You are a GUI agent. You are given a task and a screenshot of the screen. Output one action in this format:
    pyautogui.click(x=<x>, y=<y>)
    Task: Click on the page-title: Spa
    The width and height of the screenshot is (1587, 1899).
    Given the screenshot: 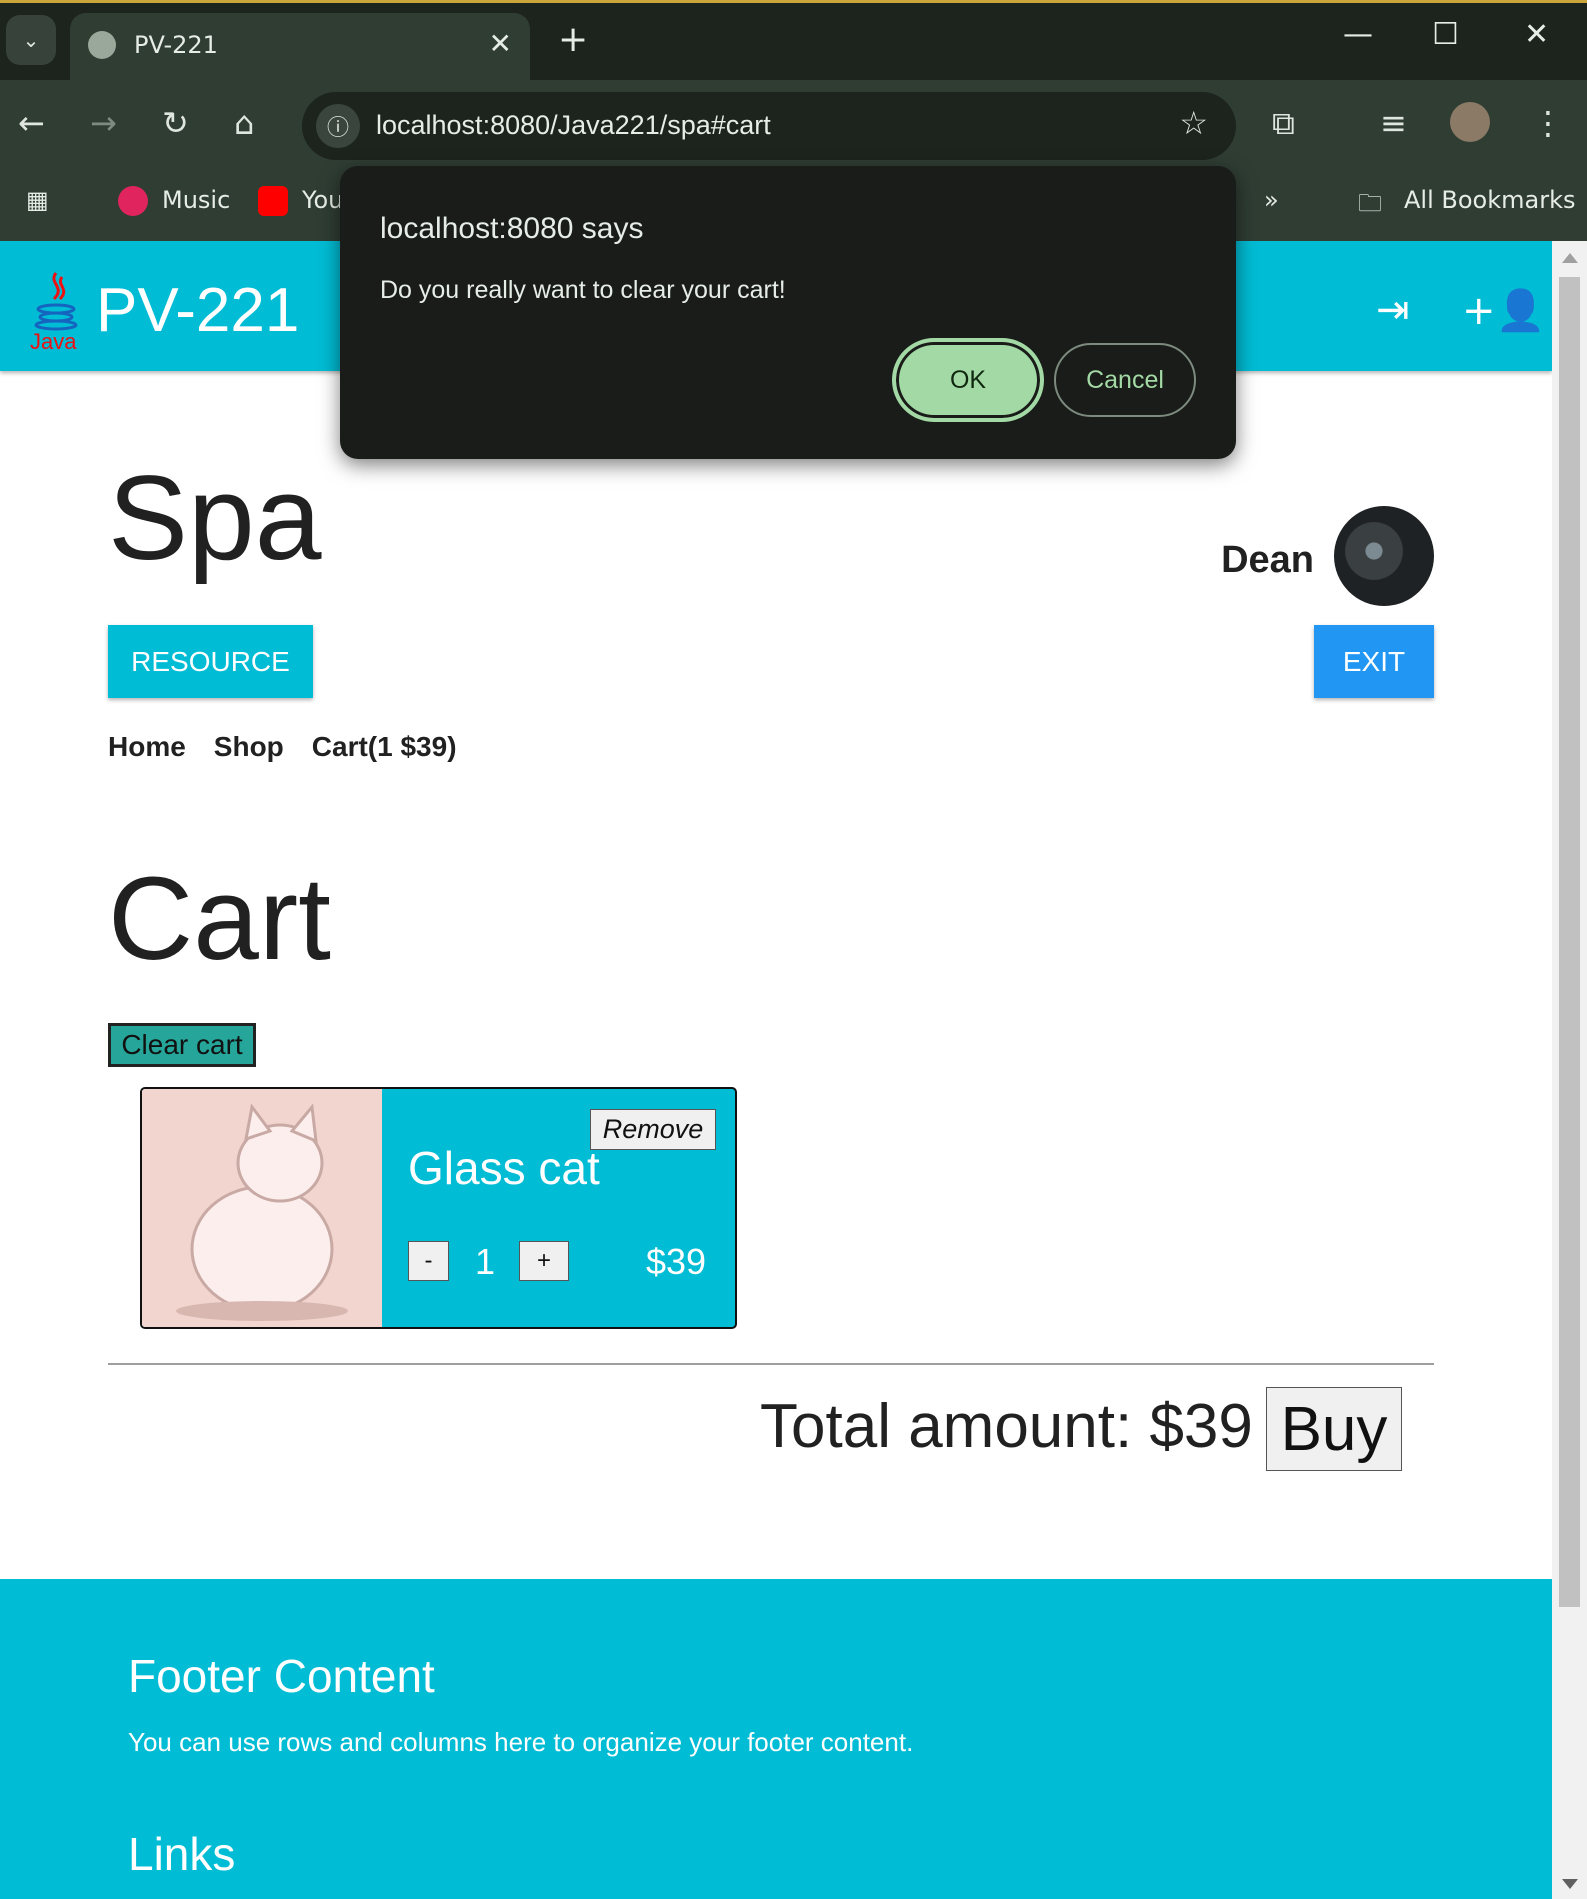 What is the action you would take?
    pyautogui.click(x=215, y=518)
    